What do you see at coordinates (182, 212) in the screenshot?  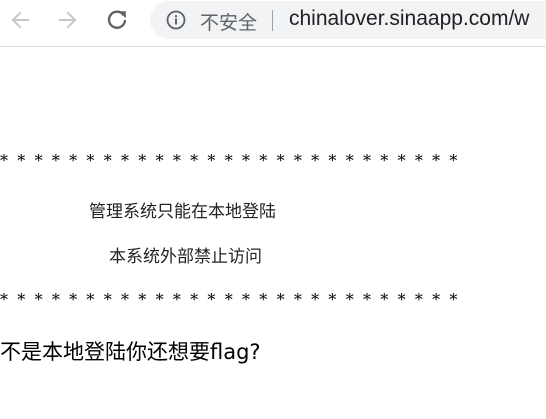 I see `notice-local-login-only: 管理系统只能在本地登陆` at bounding box center [182, 212].